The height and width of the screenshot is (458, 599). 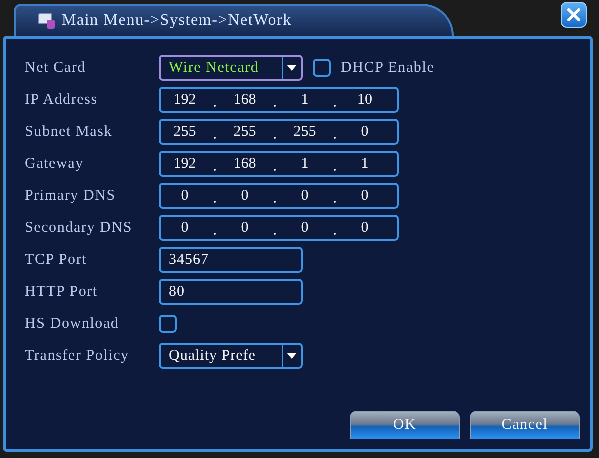 What do you see at coordinates (55, 164) in the screenshot?
I see `field-label: Gateway` at bounding box center [55, 164].